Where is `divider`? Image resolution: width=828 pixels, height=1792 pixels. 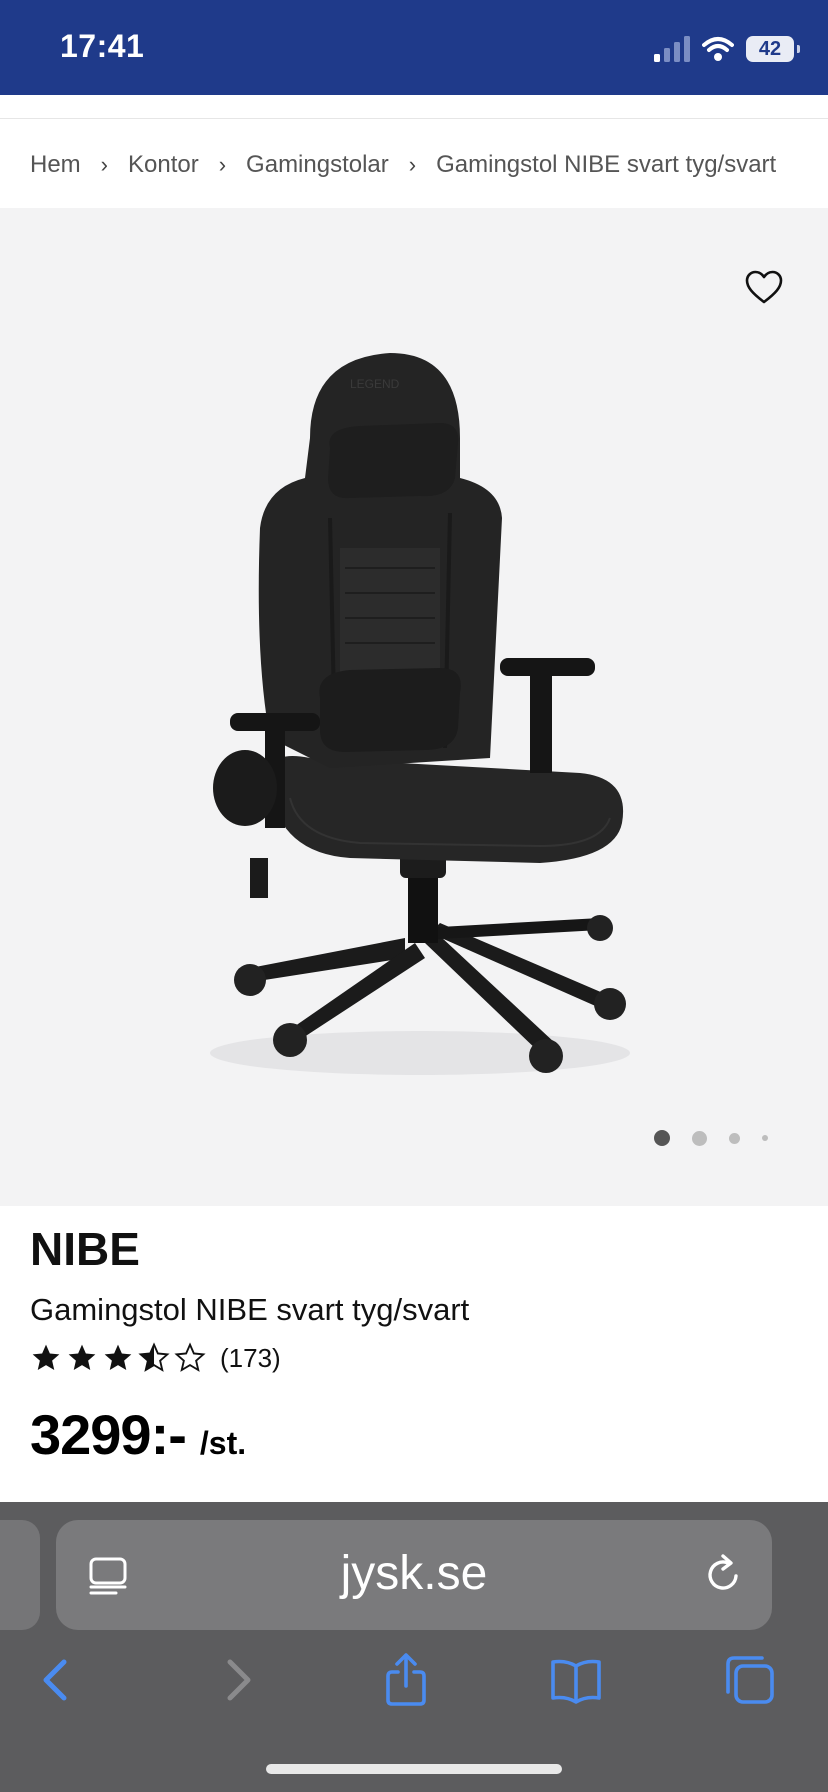
divider is located at coordinates (414, 118).